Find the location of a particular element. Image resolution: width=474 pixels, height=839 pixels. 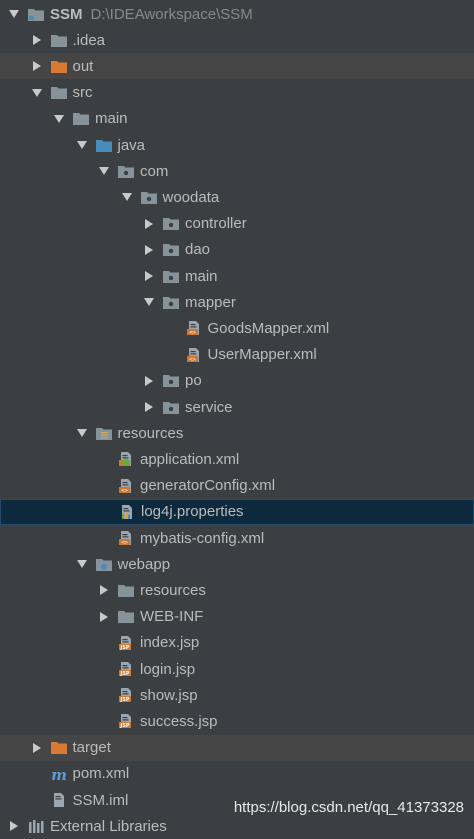

tree-item-success-jsp: JSP success.jsp is located at coordinates (237, 721).